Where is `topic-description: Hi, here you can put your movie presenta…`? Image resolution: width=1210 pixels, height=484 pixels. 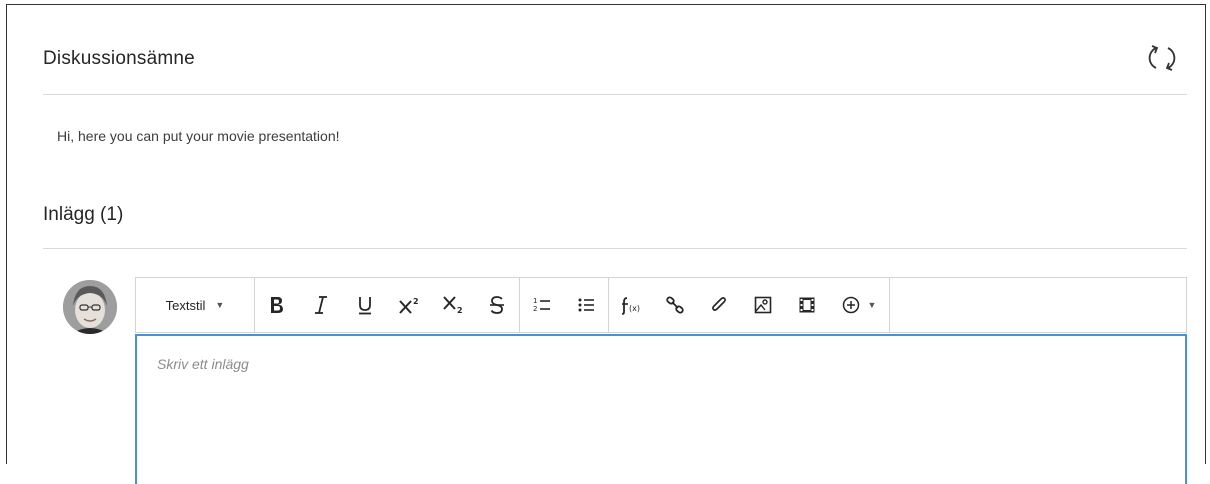 topic-description: Hi, here you can put your movie presenta… is located at coordinates (198, 136).